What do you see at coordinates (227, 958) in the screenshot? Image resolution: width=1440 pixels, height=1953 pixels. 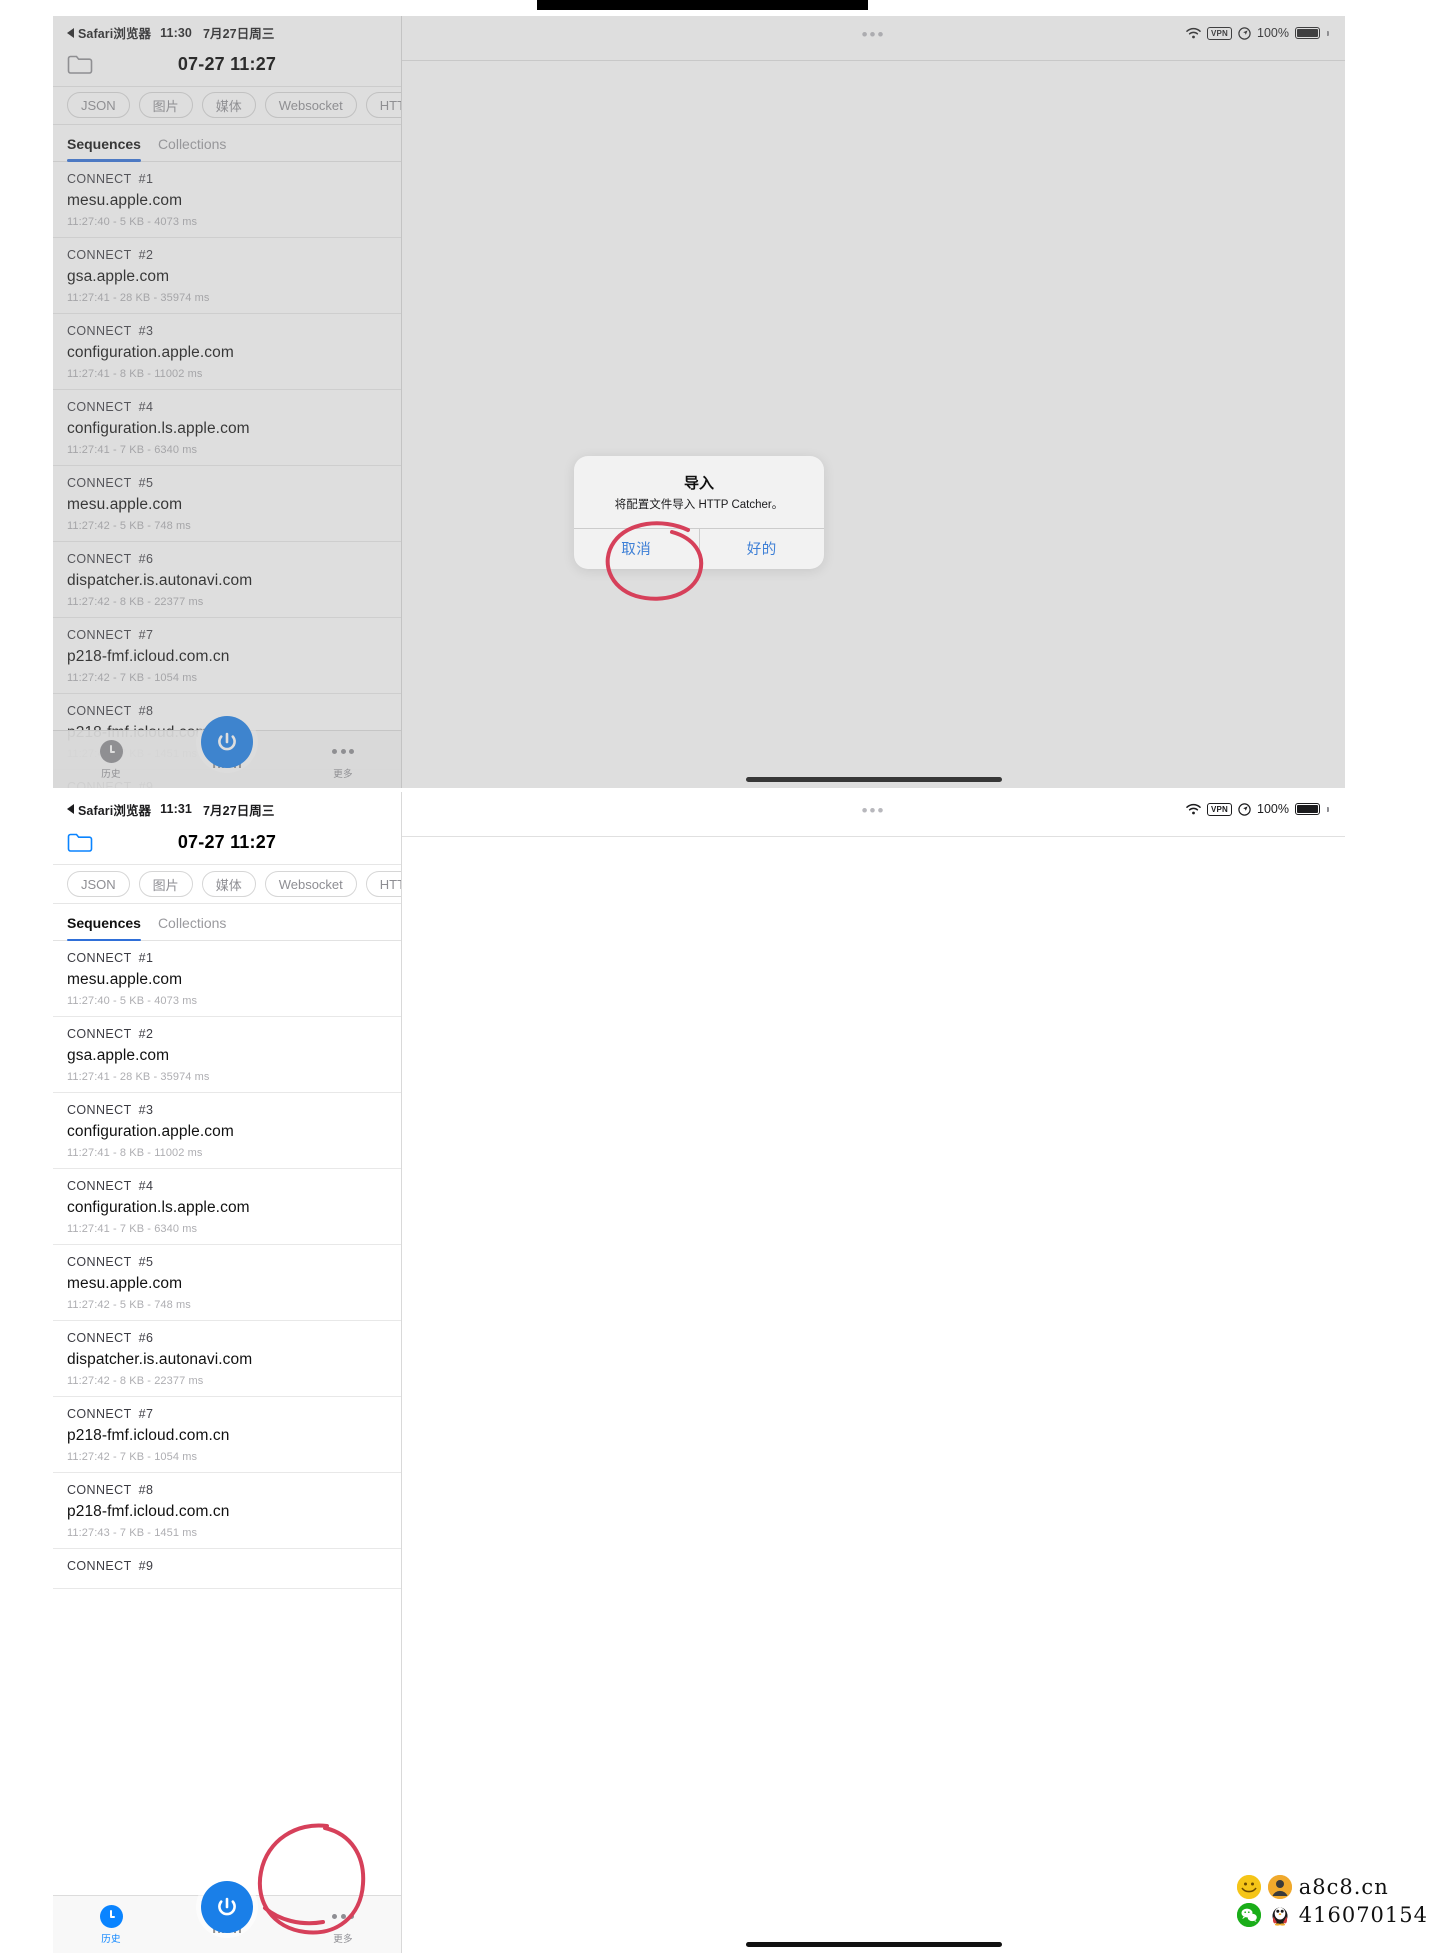 I see `row-method-line: CONNECT #1` at bounding box center [227, 958].